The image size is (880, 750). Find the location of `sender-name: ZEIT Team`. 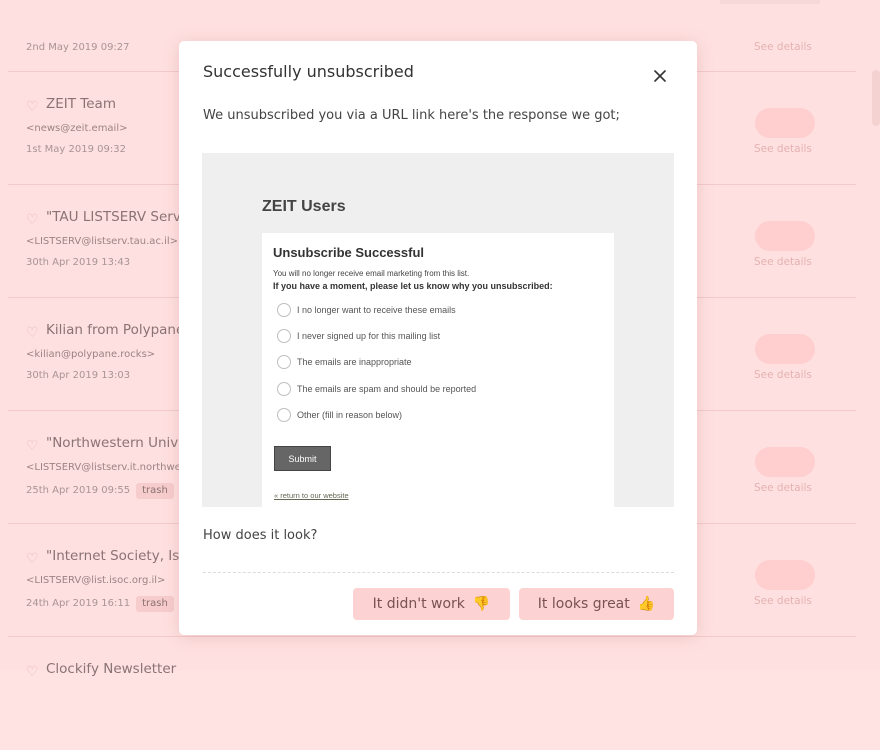

sender-name: ZEIT Team is located at coordinates (81, 104).